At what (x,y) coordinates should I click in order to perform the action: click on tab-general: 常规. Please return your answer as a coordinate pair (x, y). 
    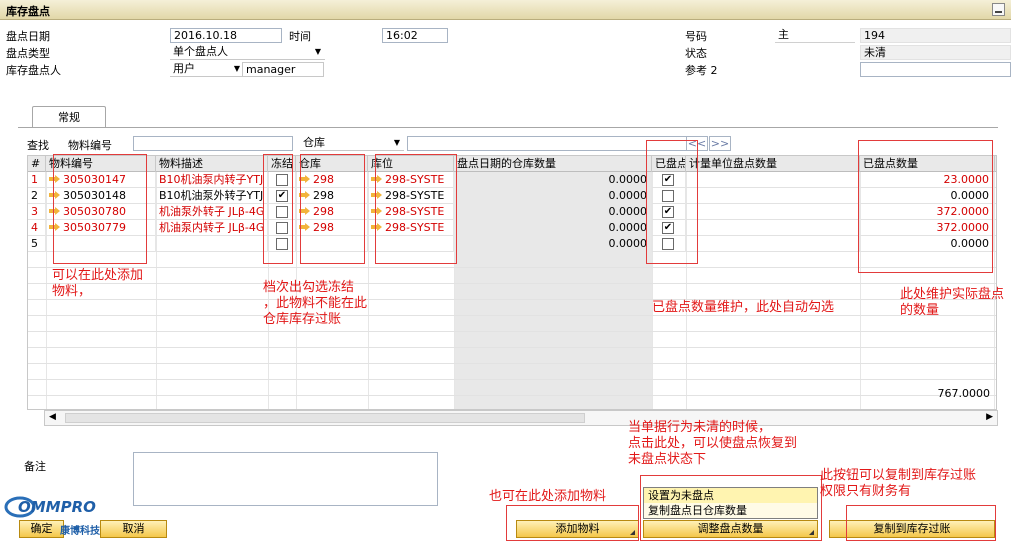
    Looking at the image, I should click on (69, 117).